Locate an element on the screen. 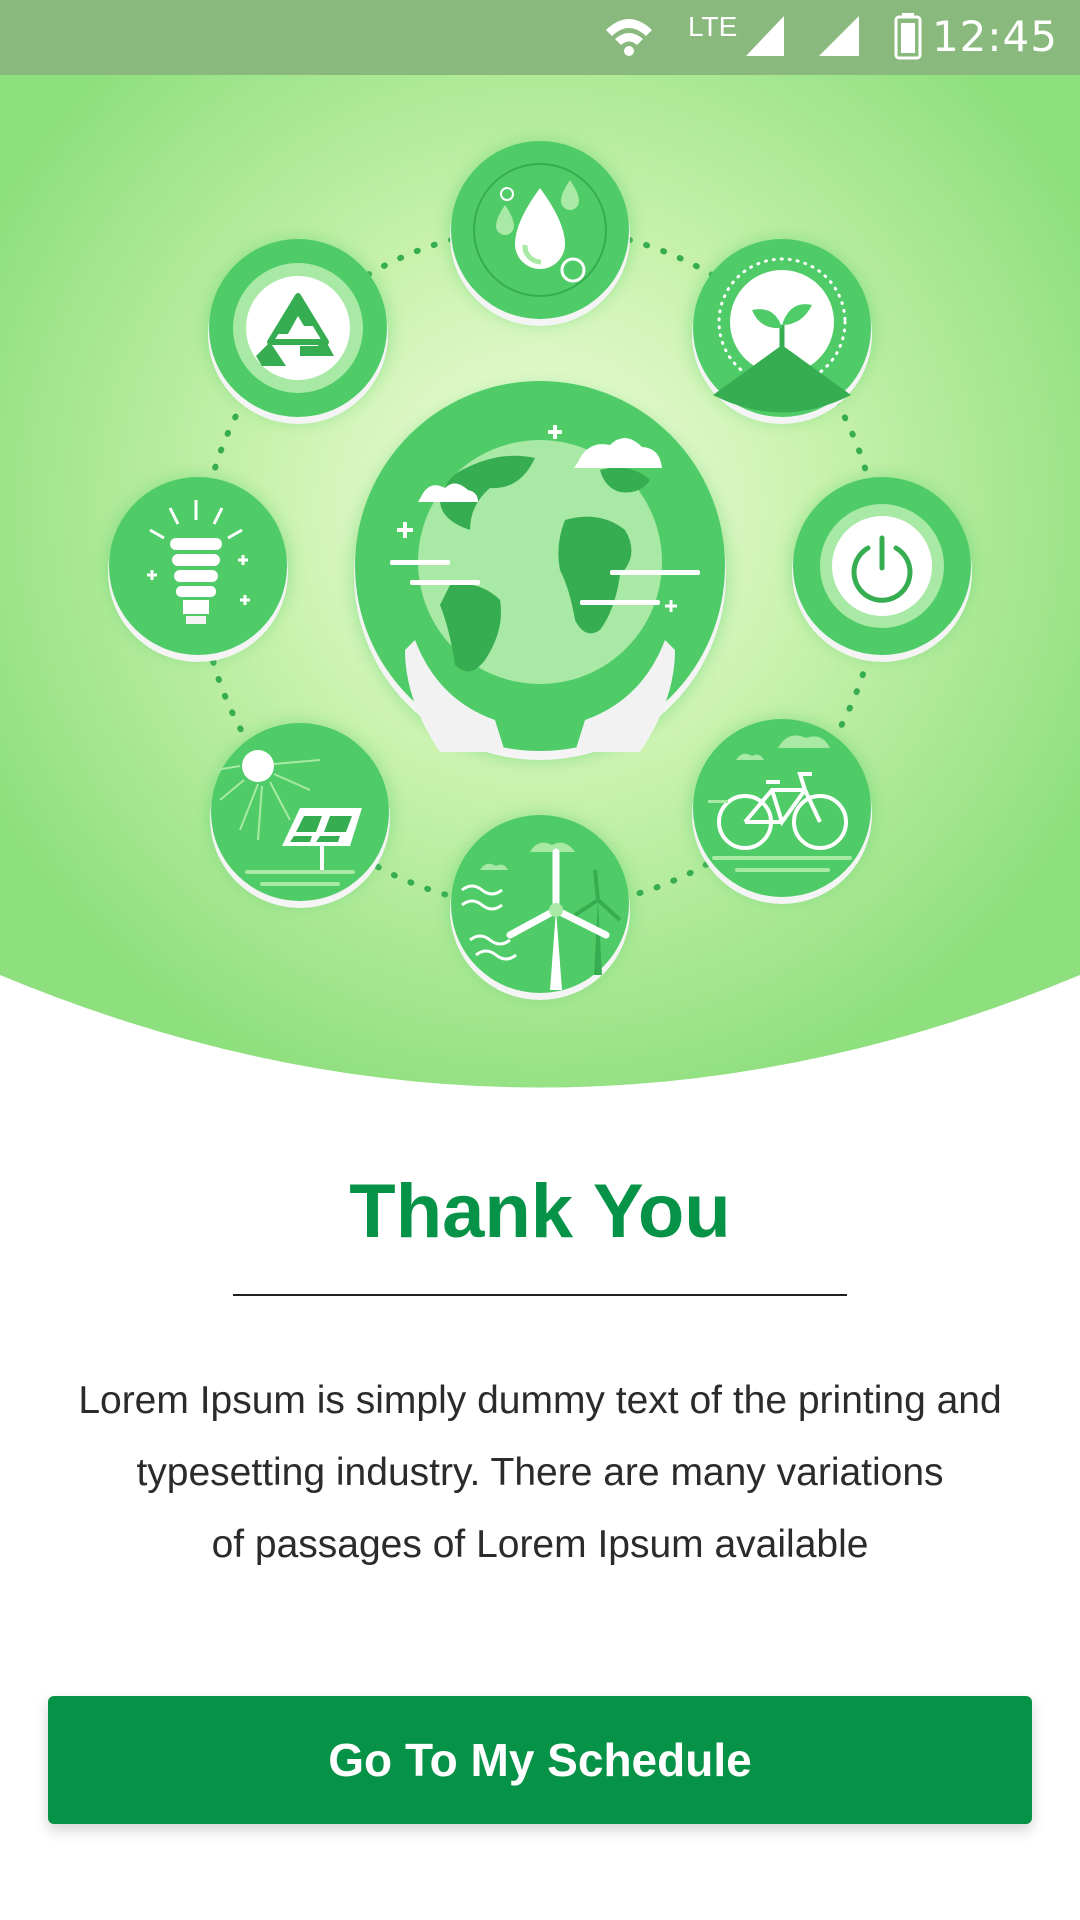 The image size is (1080, 1920). recycle-icon is located at coordinates (298, 331).